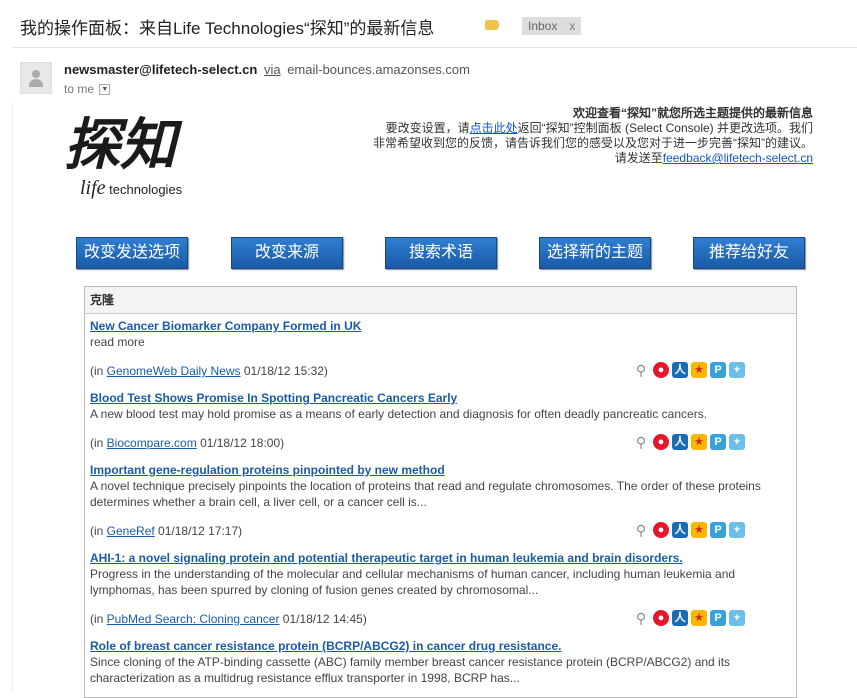 The width and height of the screenshot is (857, 698). Describe the element at coordinates (198, 531) in the screenshot. I see `news-date: 01/18/12 17:17` at that location.